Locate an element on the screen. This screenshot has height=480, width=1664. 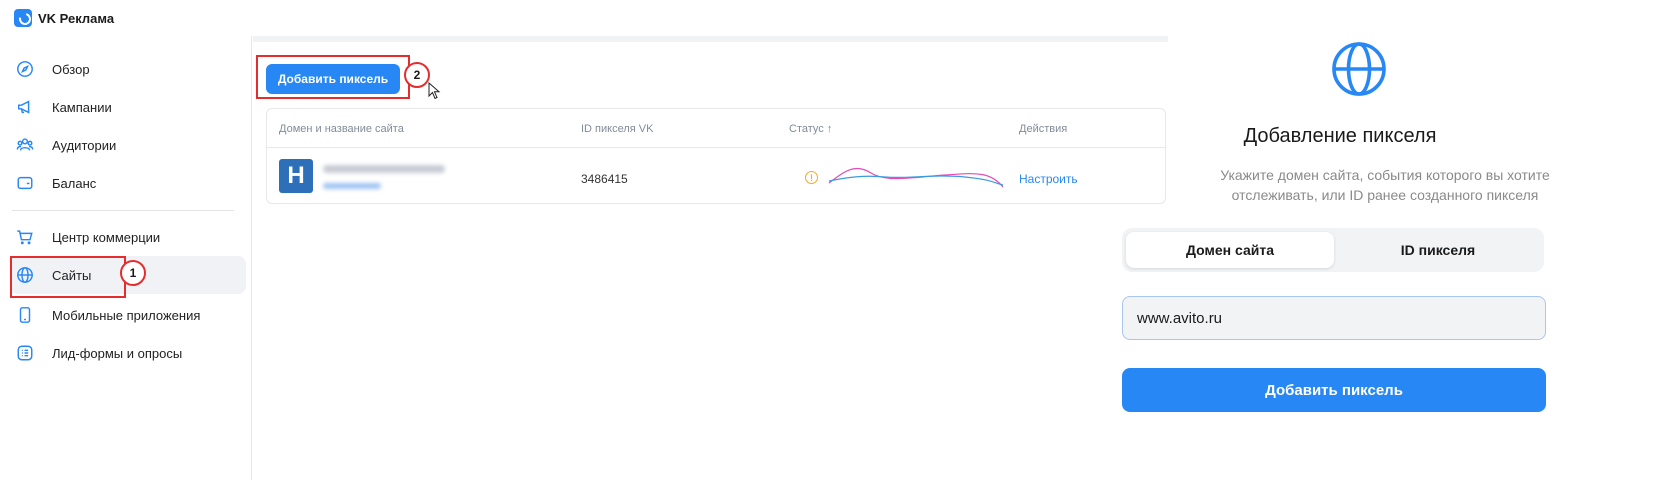
sidebar-item-label: Мобильные приложения is located at coordinates (126, 315).